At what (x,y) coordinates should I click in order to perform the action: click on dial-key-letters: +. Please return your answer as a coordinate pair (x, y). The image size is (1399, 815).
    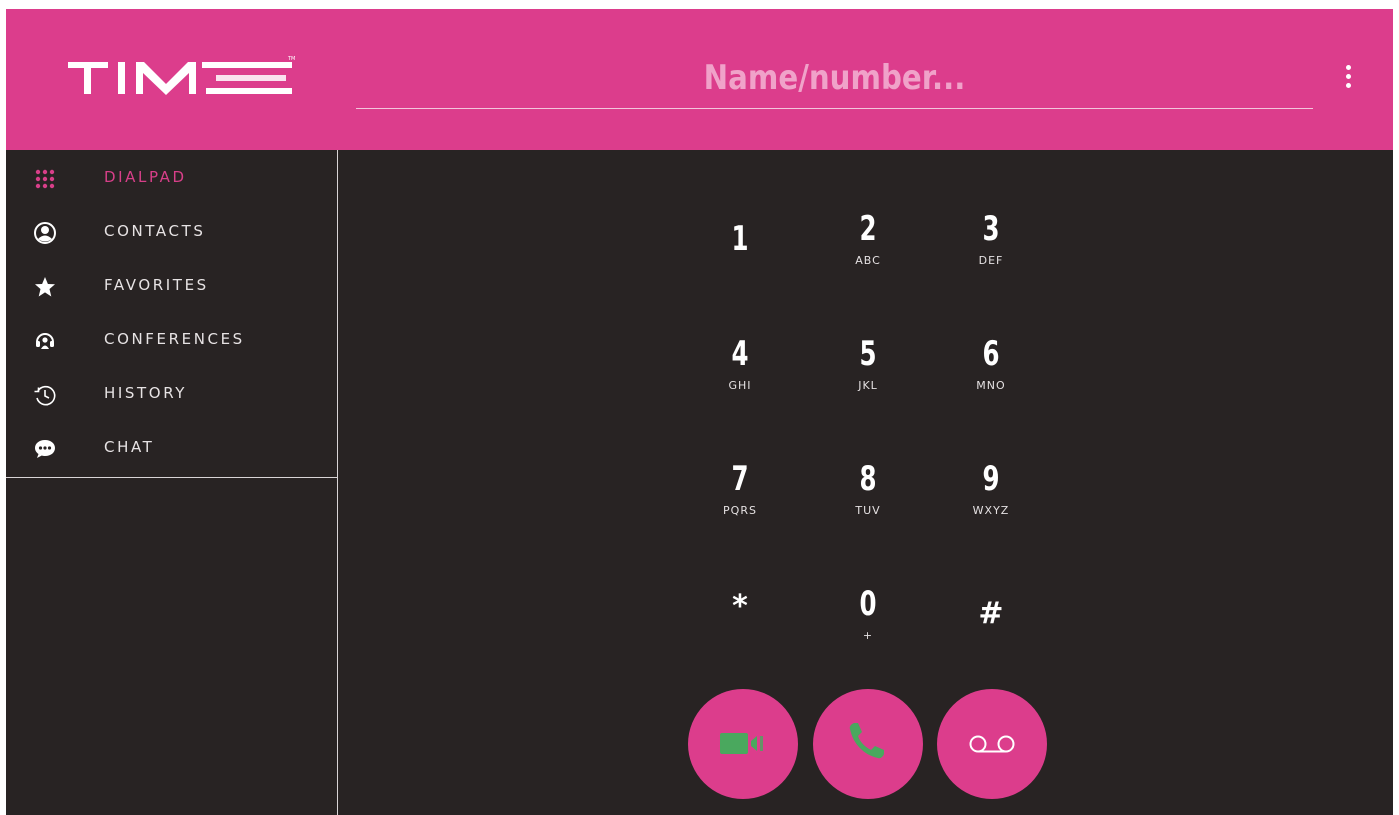
    Looking at the image, I should click on (868, 635).